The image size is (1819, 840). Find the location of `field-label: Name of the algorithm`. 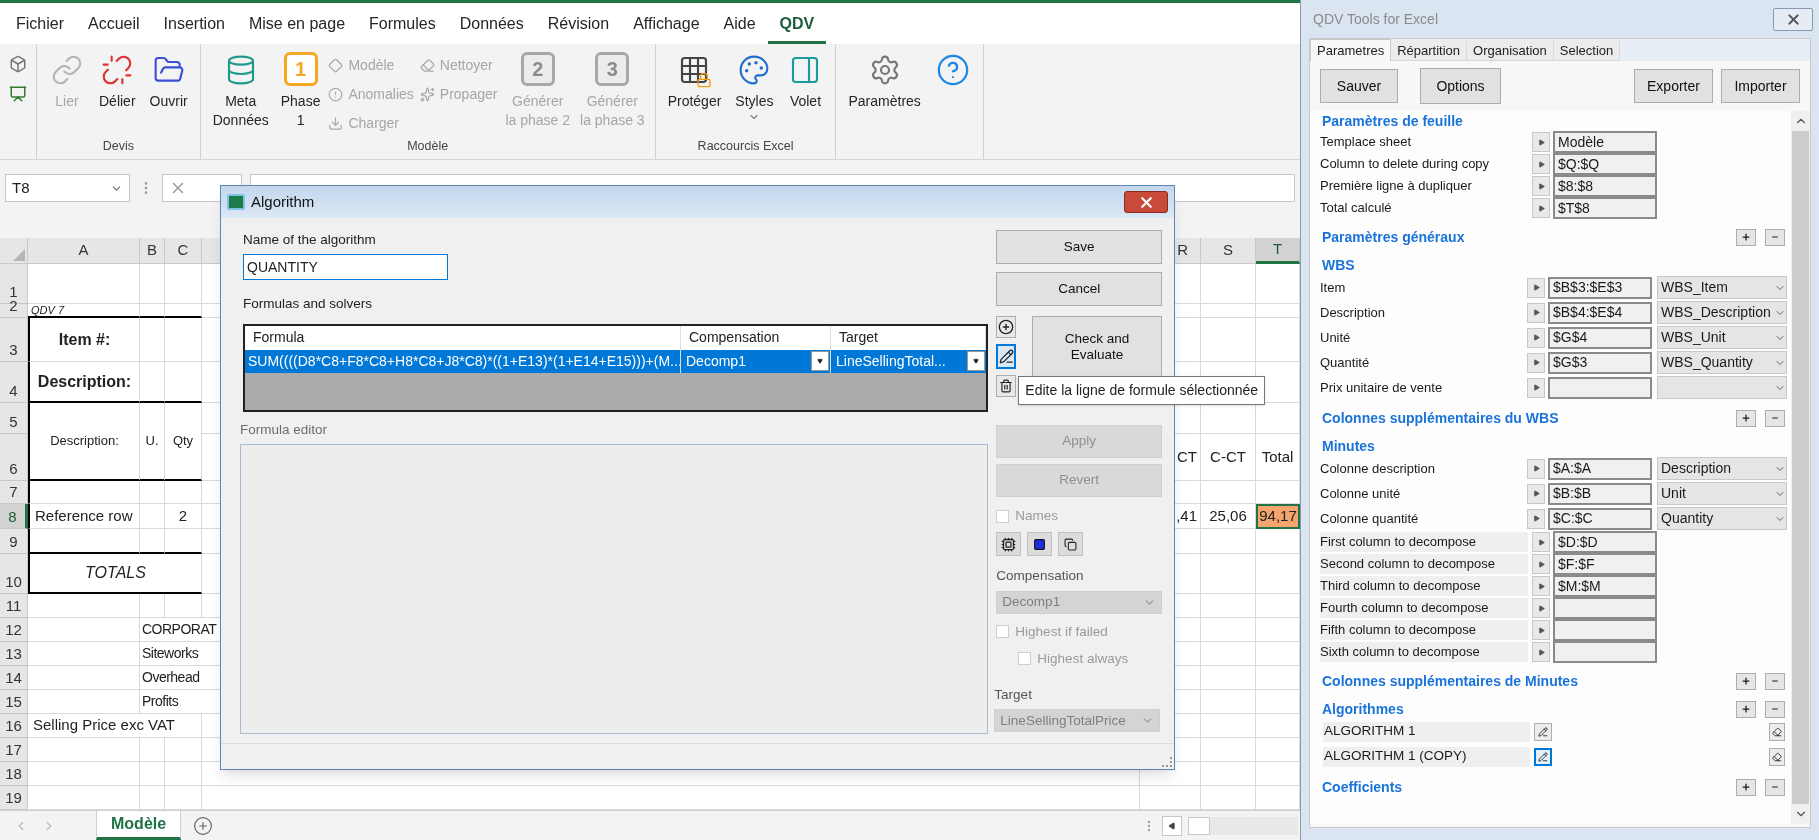

field-label: Name of the algorithm is located at coordinates (310, 240).